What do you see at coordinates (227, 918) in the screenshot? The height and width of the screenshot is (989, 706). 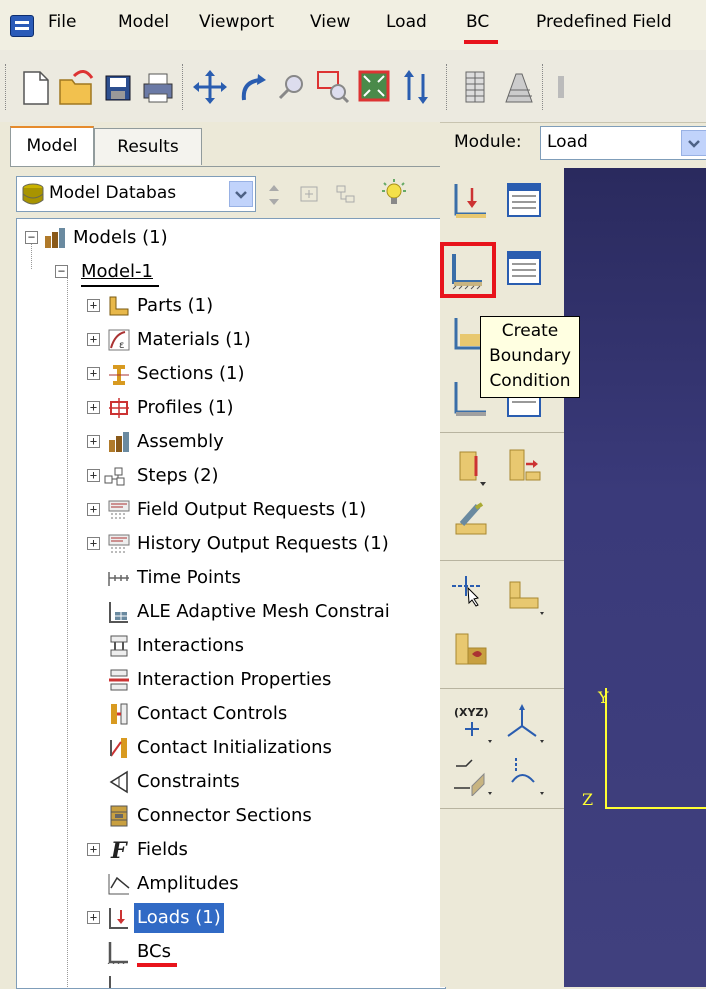 I see `tree-node-loads: + Loads (1)` at bounding box center [227, 918].